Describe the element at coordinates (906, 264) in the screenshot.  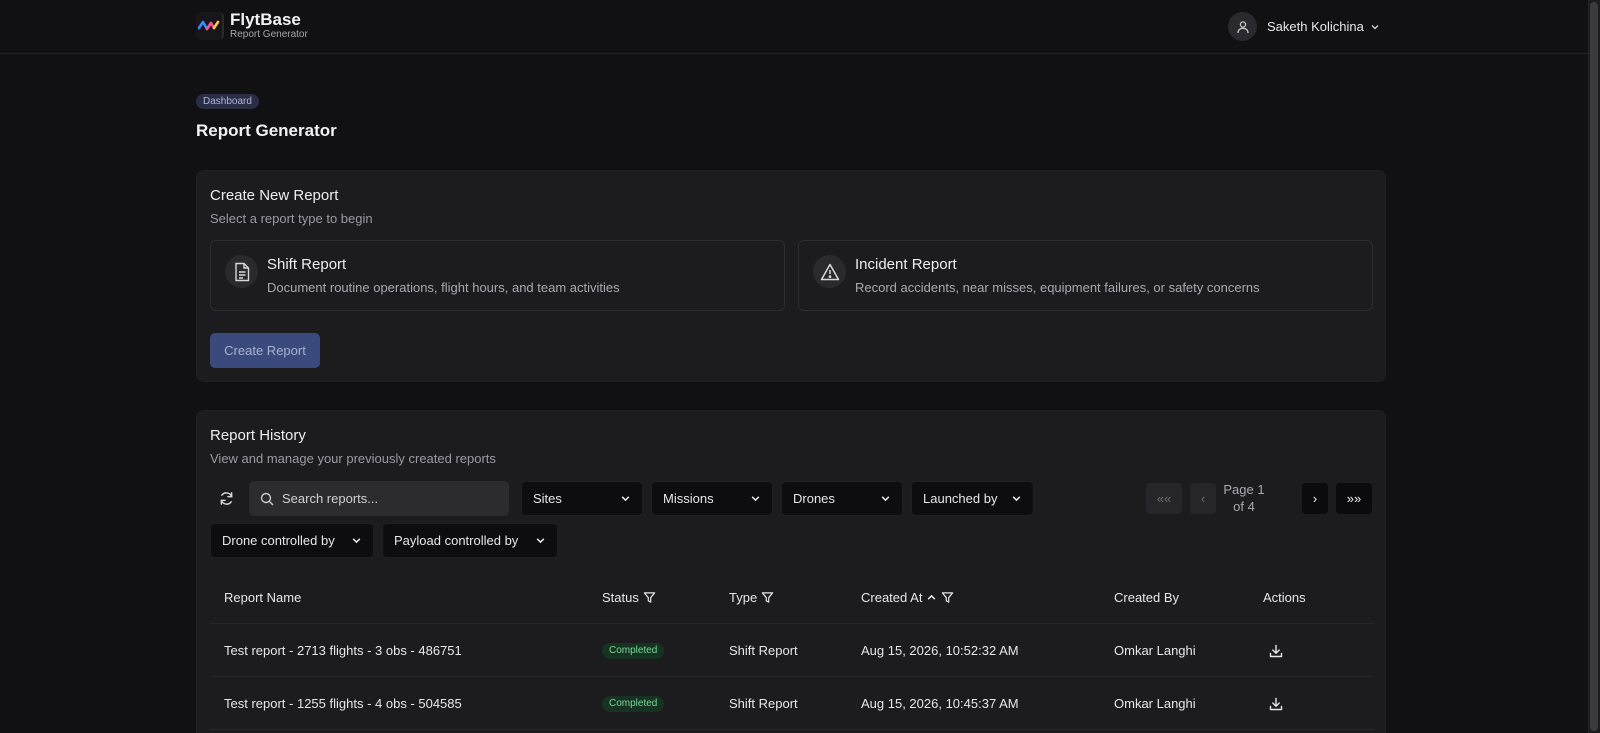
I see `incident-report-title: Incident Report` at that location.